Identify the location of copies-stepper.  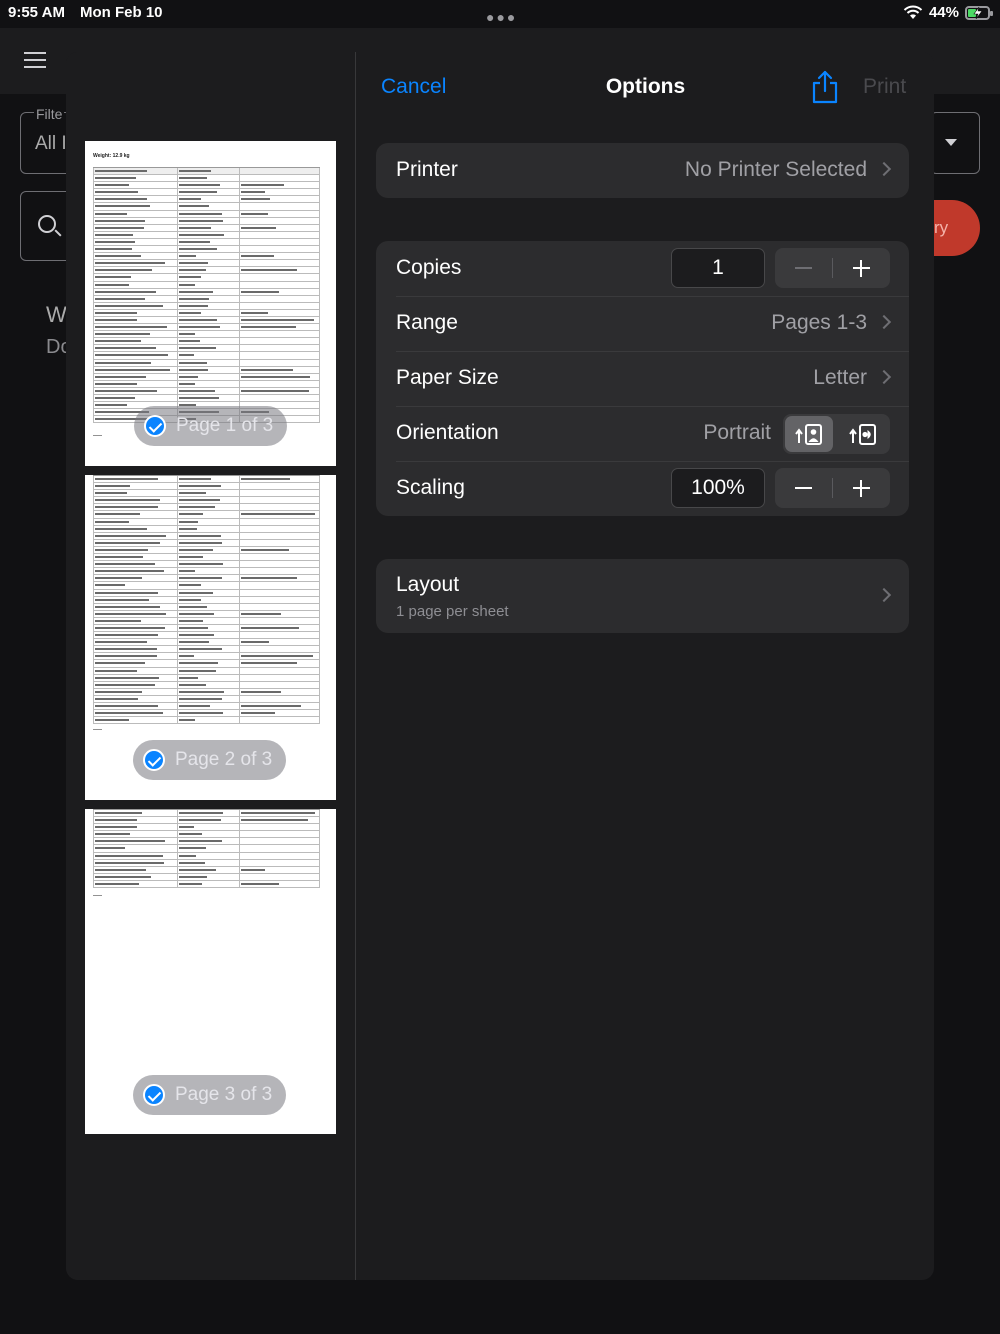
(832, 268).